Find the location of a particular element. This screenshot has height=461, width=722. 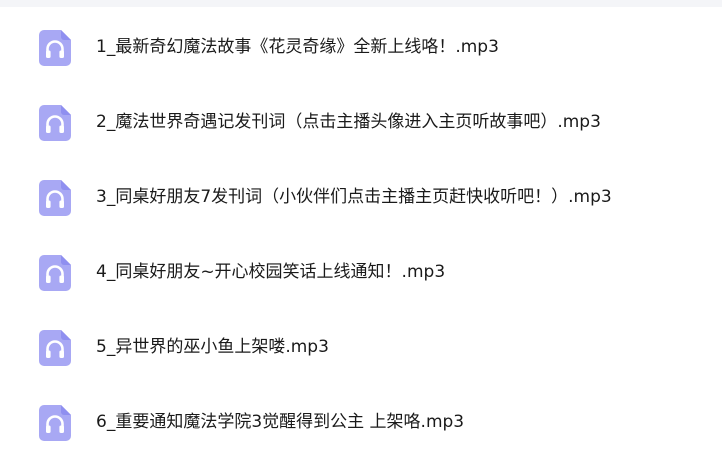

file-name: 4_同桌好朋友~开心校园笑话上线通知！.mp3 is located at coordinates (270, 272).